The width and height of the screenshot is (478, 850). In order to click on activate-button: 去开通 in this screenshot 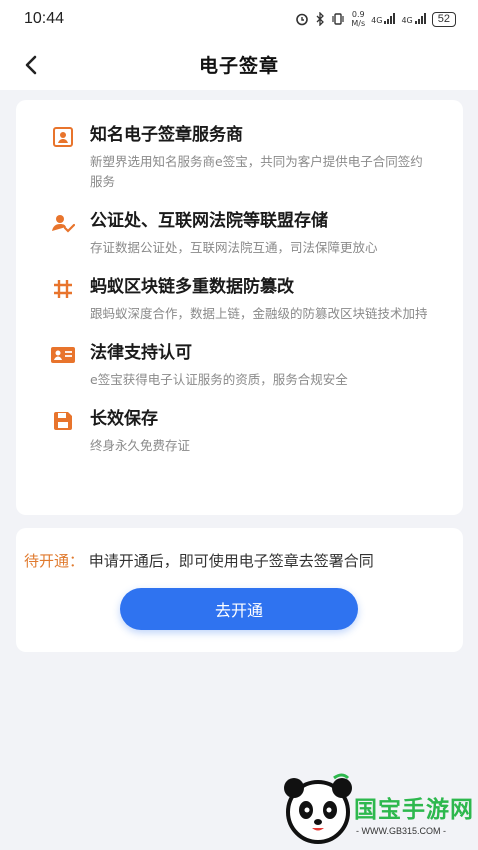, I will do `click(239, 609)`.